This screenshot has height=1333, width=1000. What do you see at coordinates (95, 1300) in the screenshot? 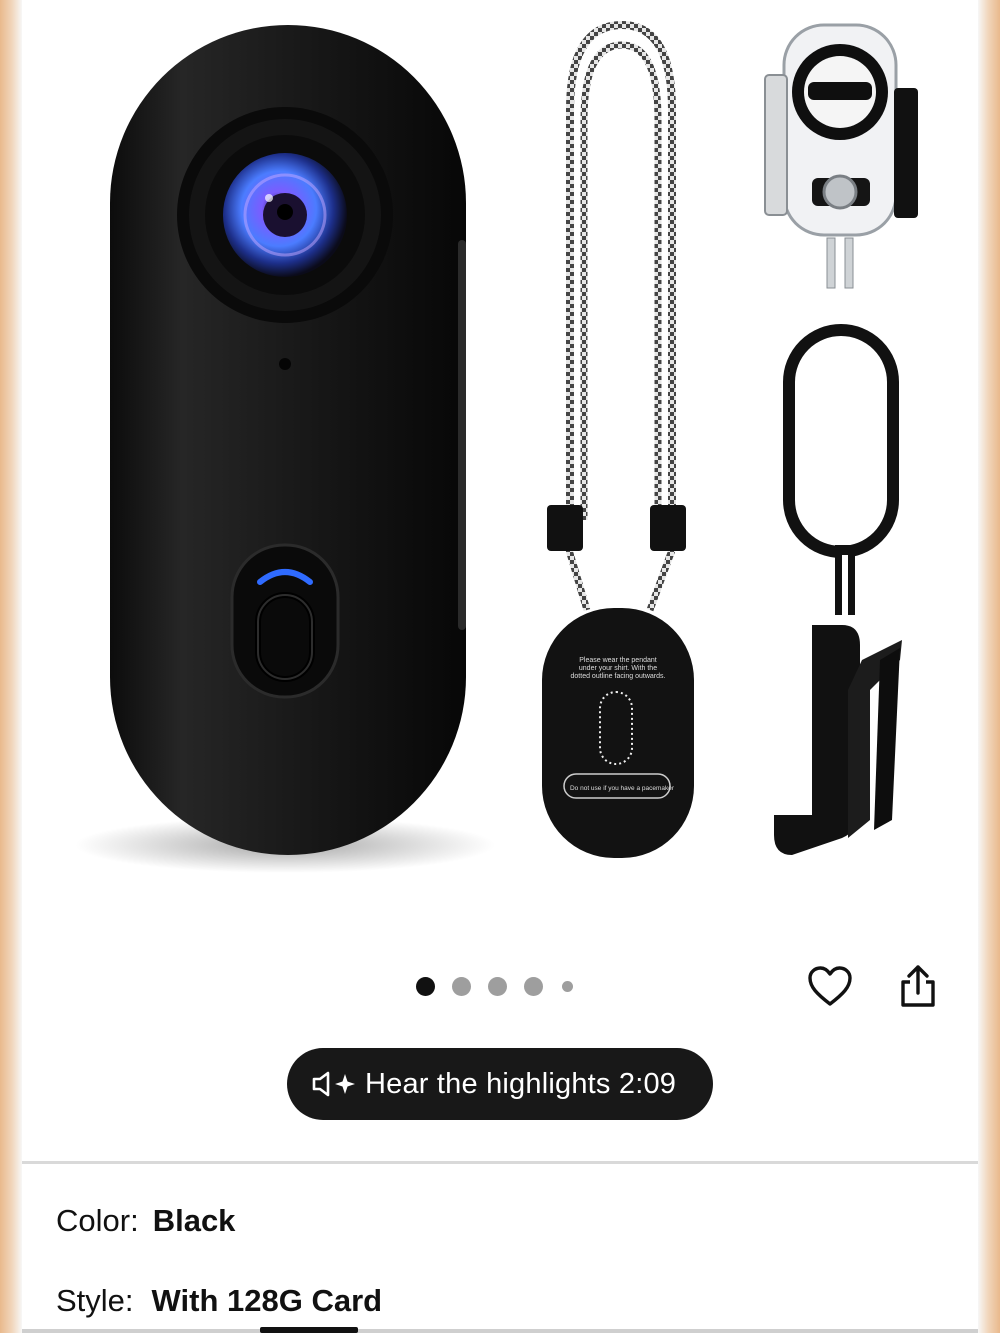
I see `style-label: Style:` at bounding box center [95, 1300].